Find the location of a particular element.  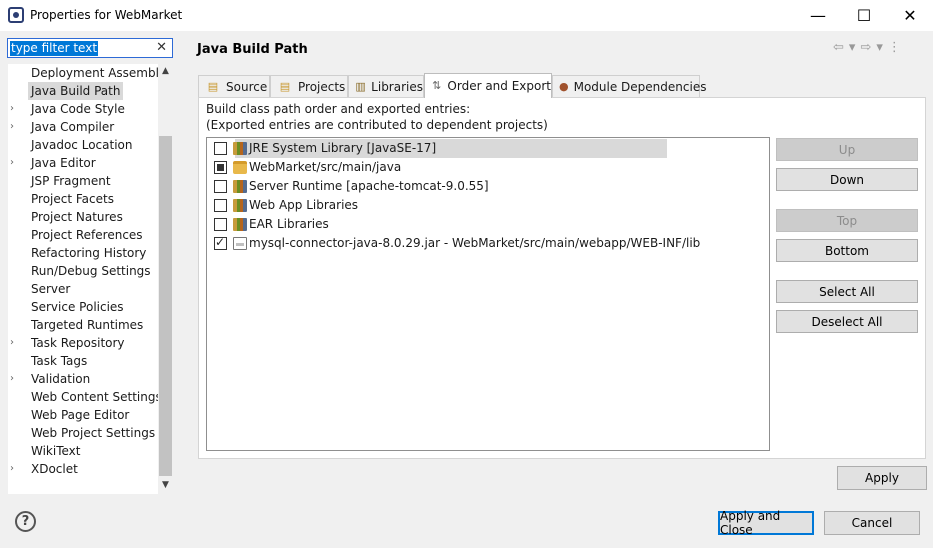

up-button: Up is located at coordinates (847, 149).